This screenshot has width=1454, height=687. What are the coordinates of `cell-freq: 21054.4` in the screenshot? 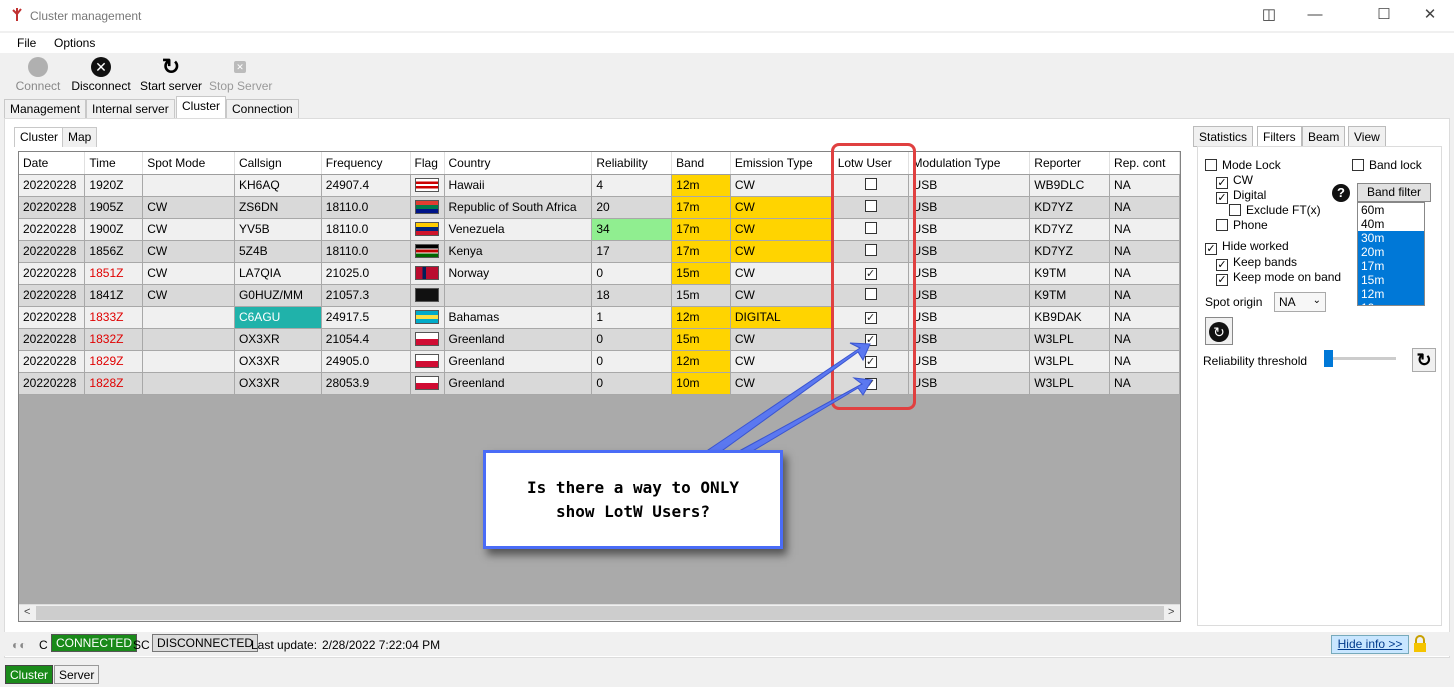 It's located at (366, 339).